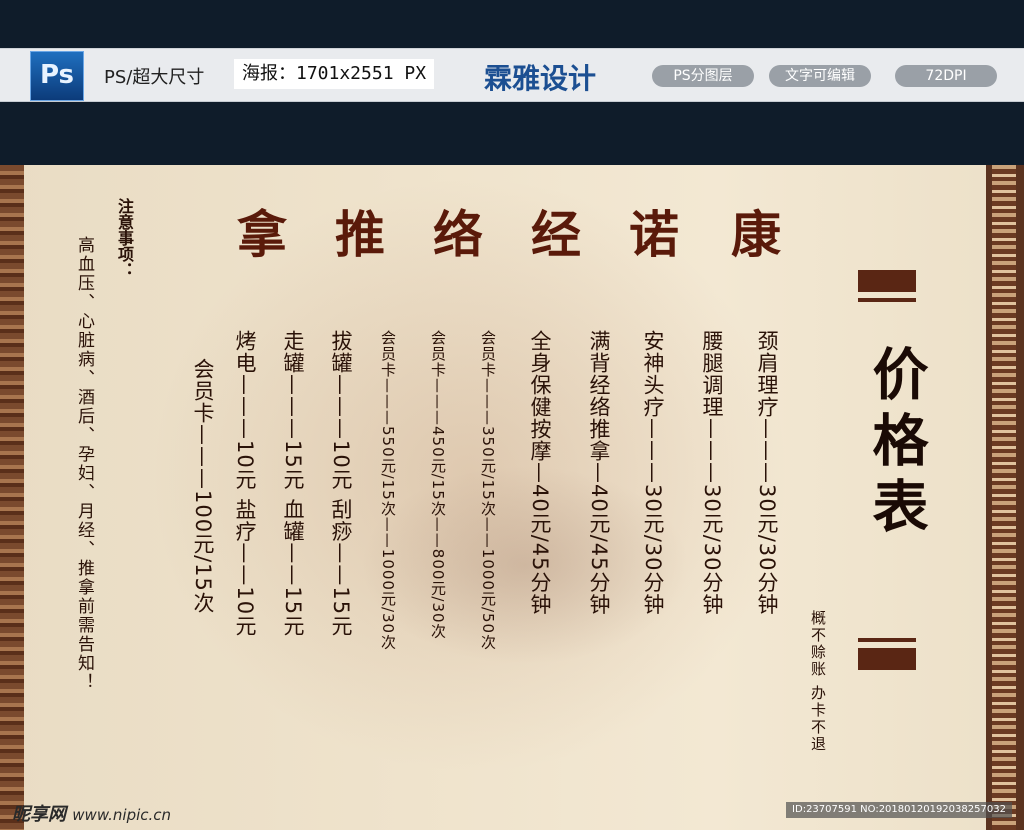 This screenshot has height=830, width=1024. Describe the element at coordinates (245, 484) in the screenshot. I see `price-item: 烤电———10元 盐疗——10元` at that location.